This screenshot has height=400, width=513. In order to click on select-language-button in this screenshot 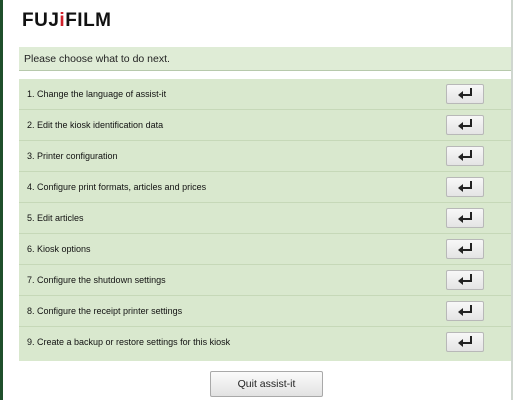, I will do `click(465, 94)`.